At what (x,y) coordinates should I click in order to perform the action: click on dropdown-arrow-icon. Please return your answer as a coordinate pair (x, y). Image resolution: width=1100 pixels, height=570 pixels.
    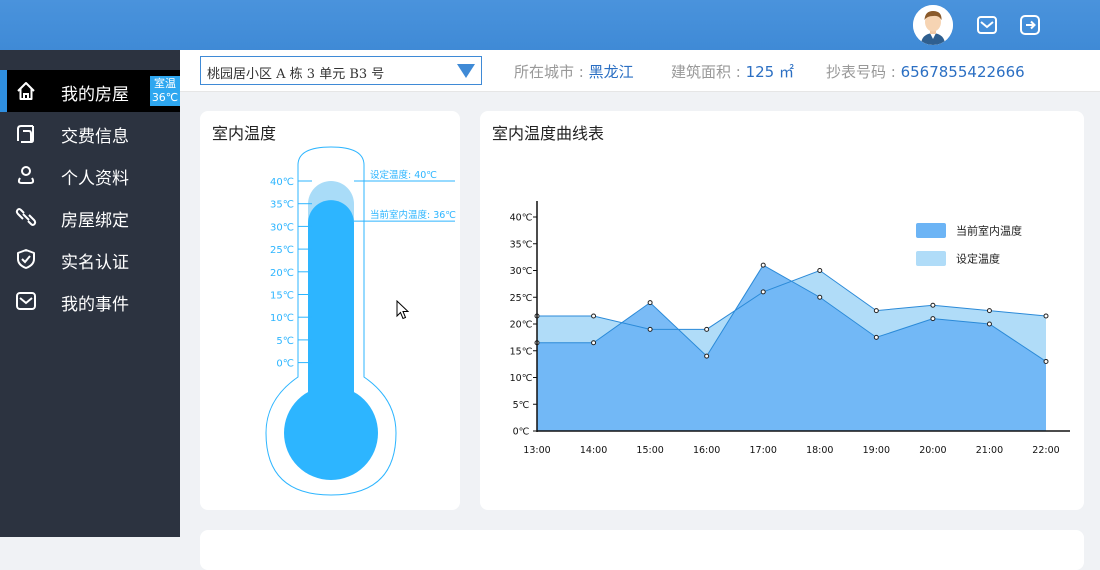
    Looking at the image, I should click on (466, 71).